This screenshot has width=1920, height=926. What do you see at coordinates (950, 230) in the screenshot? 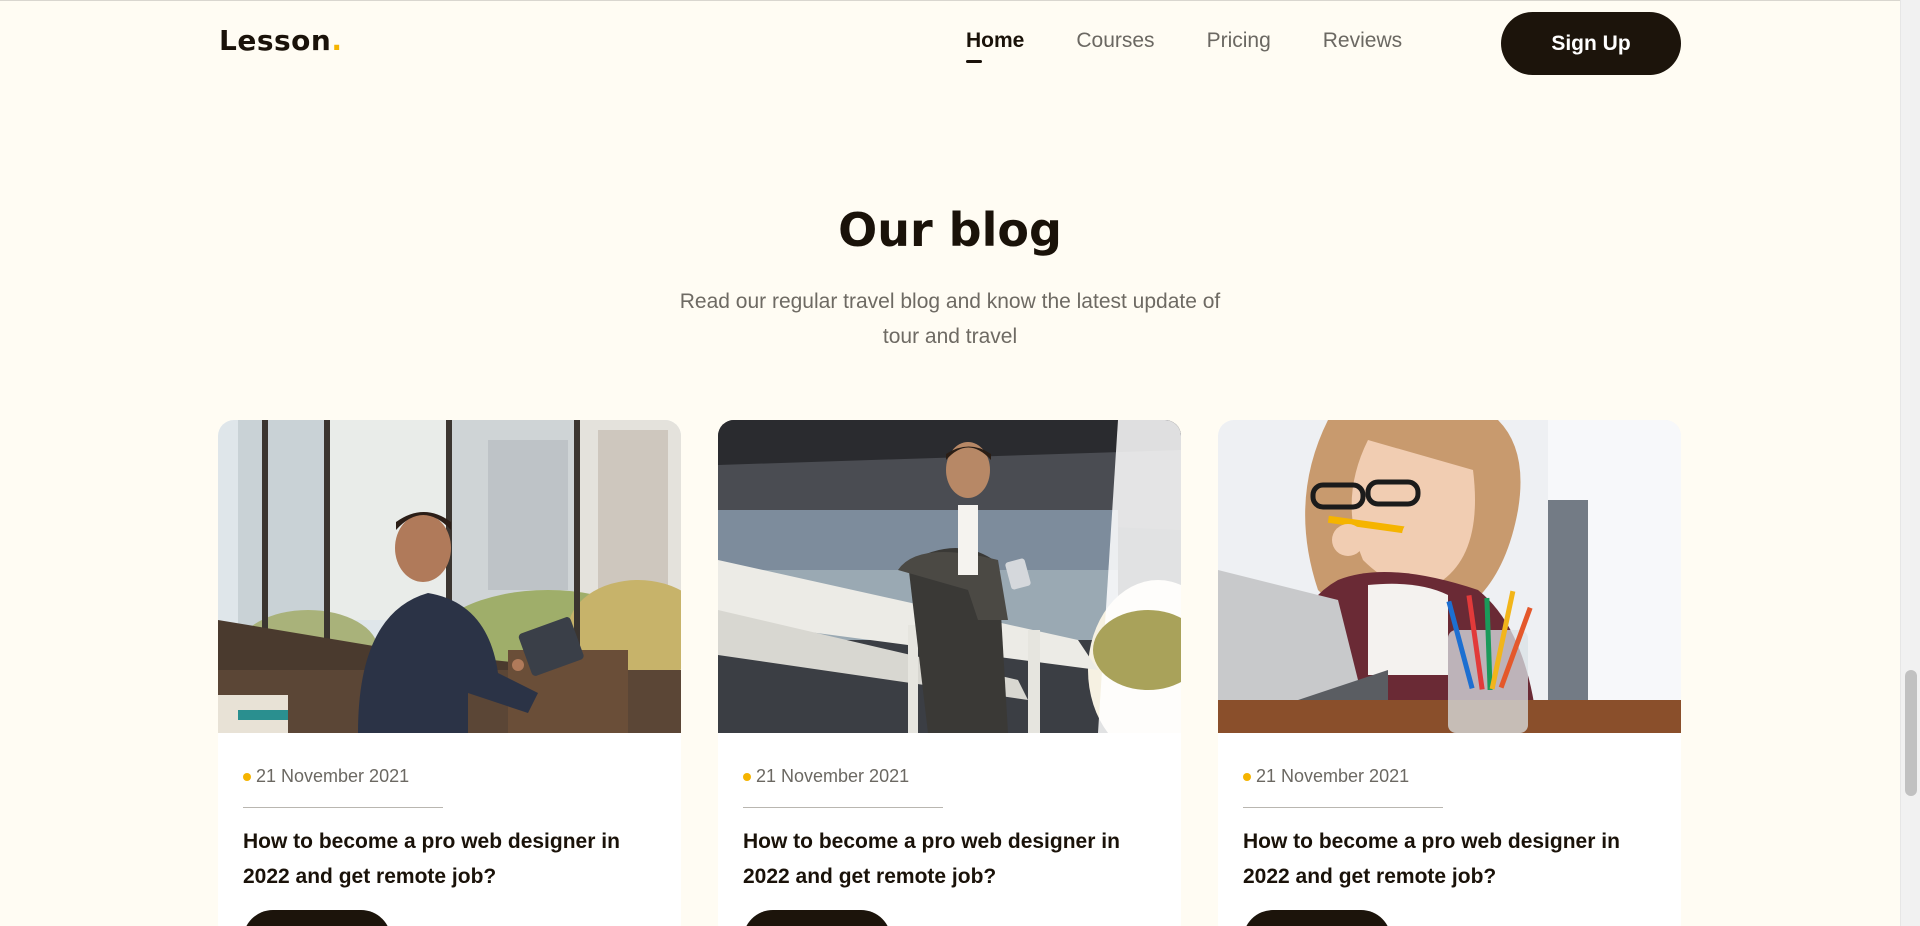
I see `section-title: Our blog` at bounding box center [950, 230].